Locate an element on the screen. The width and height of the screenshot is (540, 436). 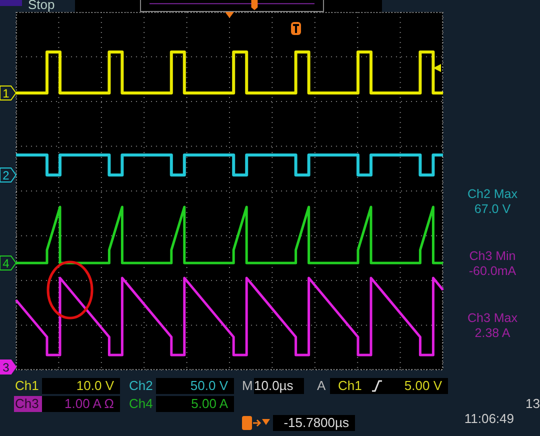
channel-marker: 1 is located at coordinates (8, 93).